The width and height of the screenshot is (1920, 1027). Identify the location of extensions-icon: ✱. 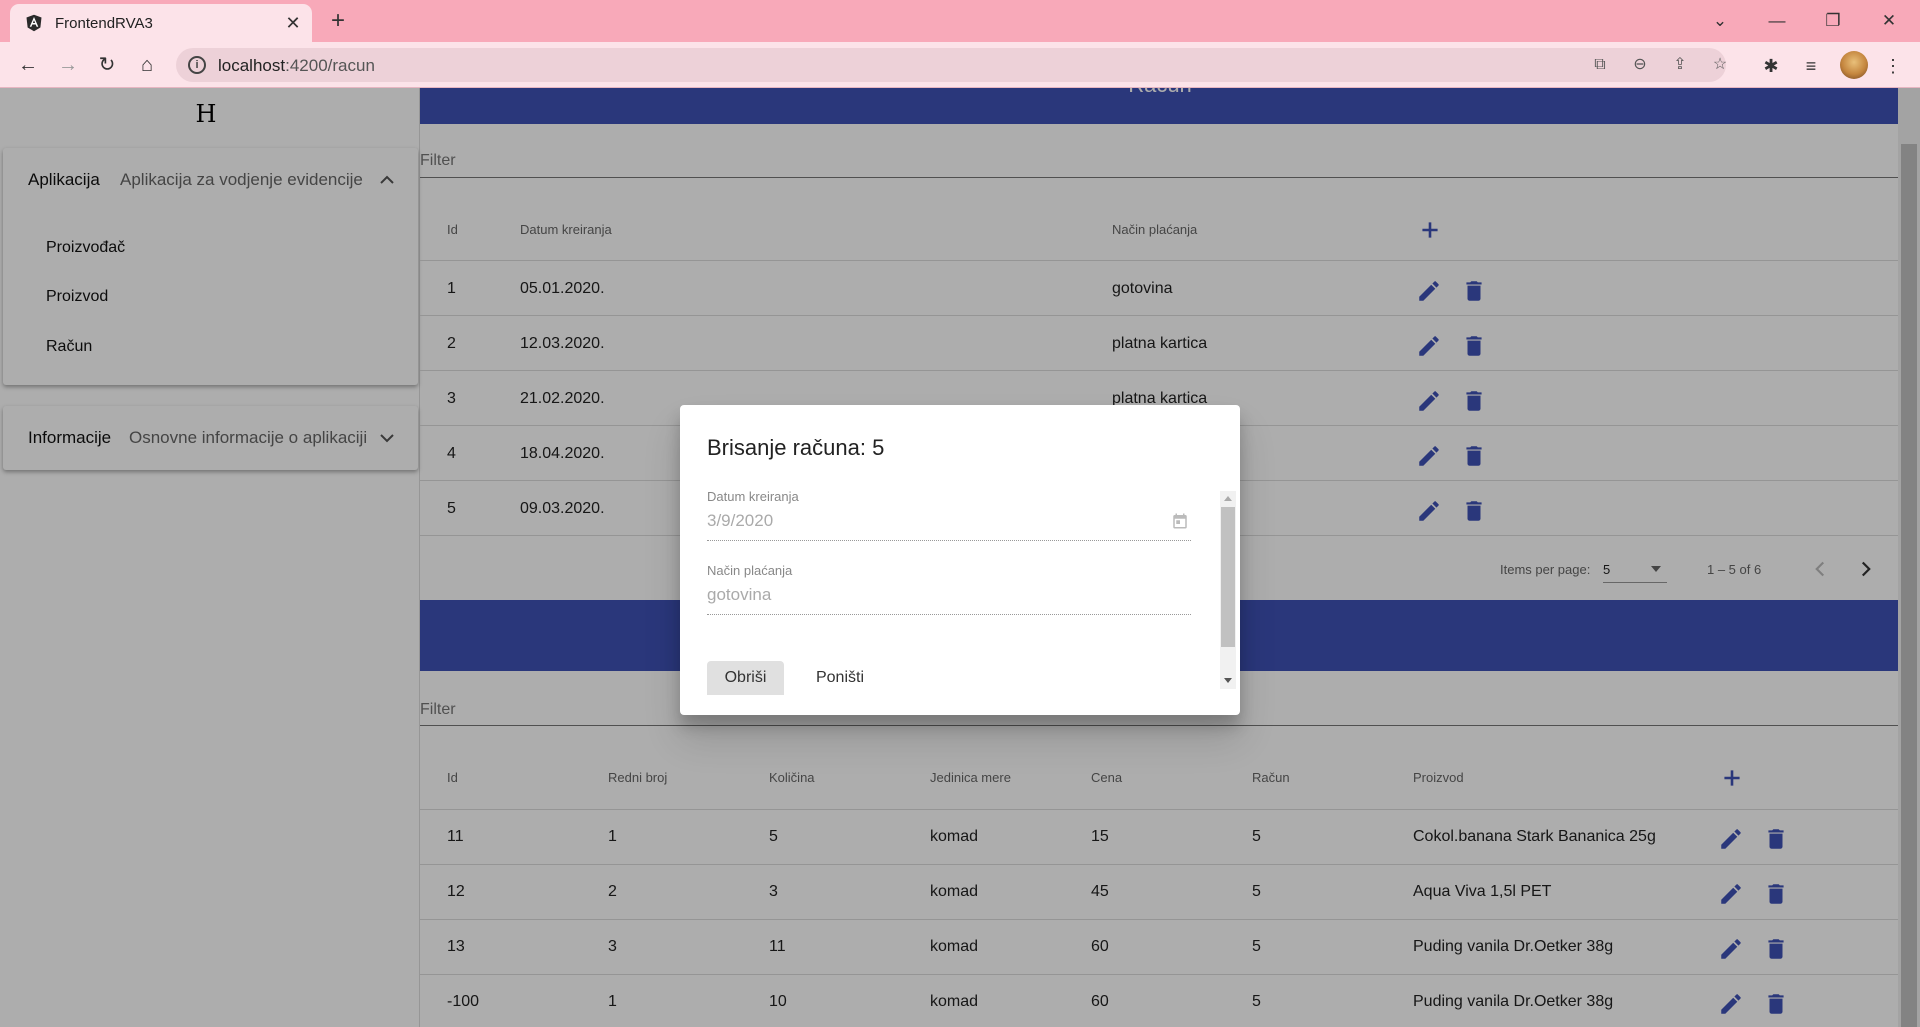
(1771, 66).